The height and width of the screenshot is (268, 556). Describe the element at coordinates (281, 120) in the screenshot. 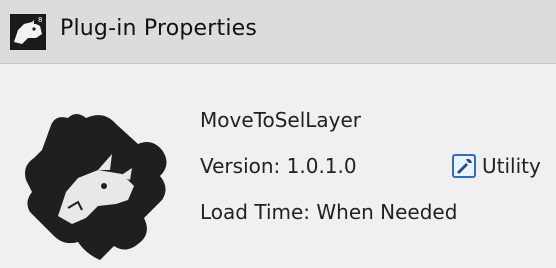

I see `plugin-name: MoveToSelLayer` at that location.